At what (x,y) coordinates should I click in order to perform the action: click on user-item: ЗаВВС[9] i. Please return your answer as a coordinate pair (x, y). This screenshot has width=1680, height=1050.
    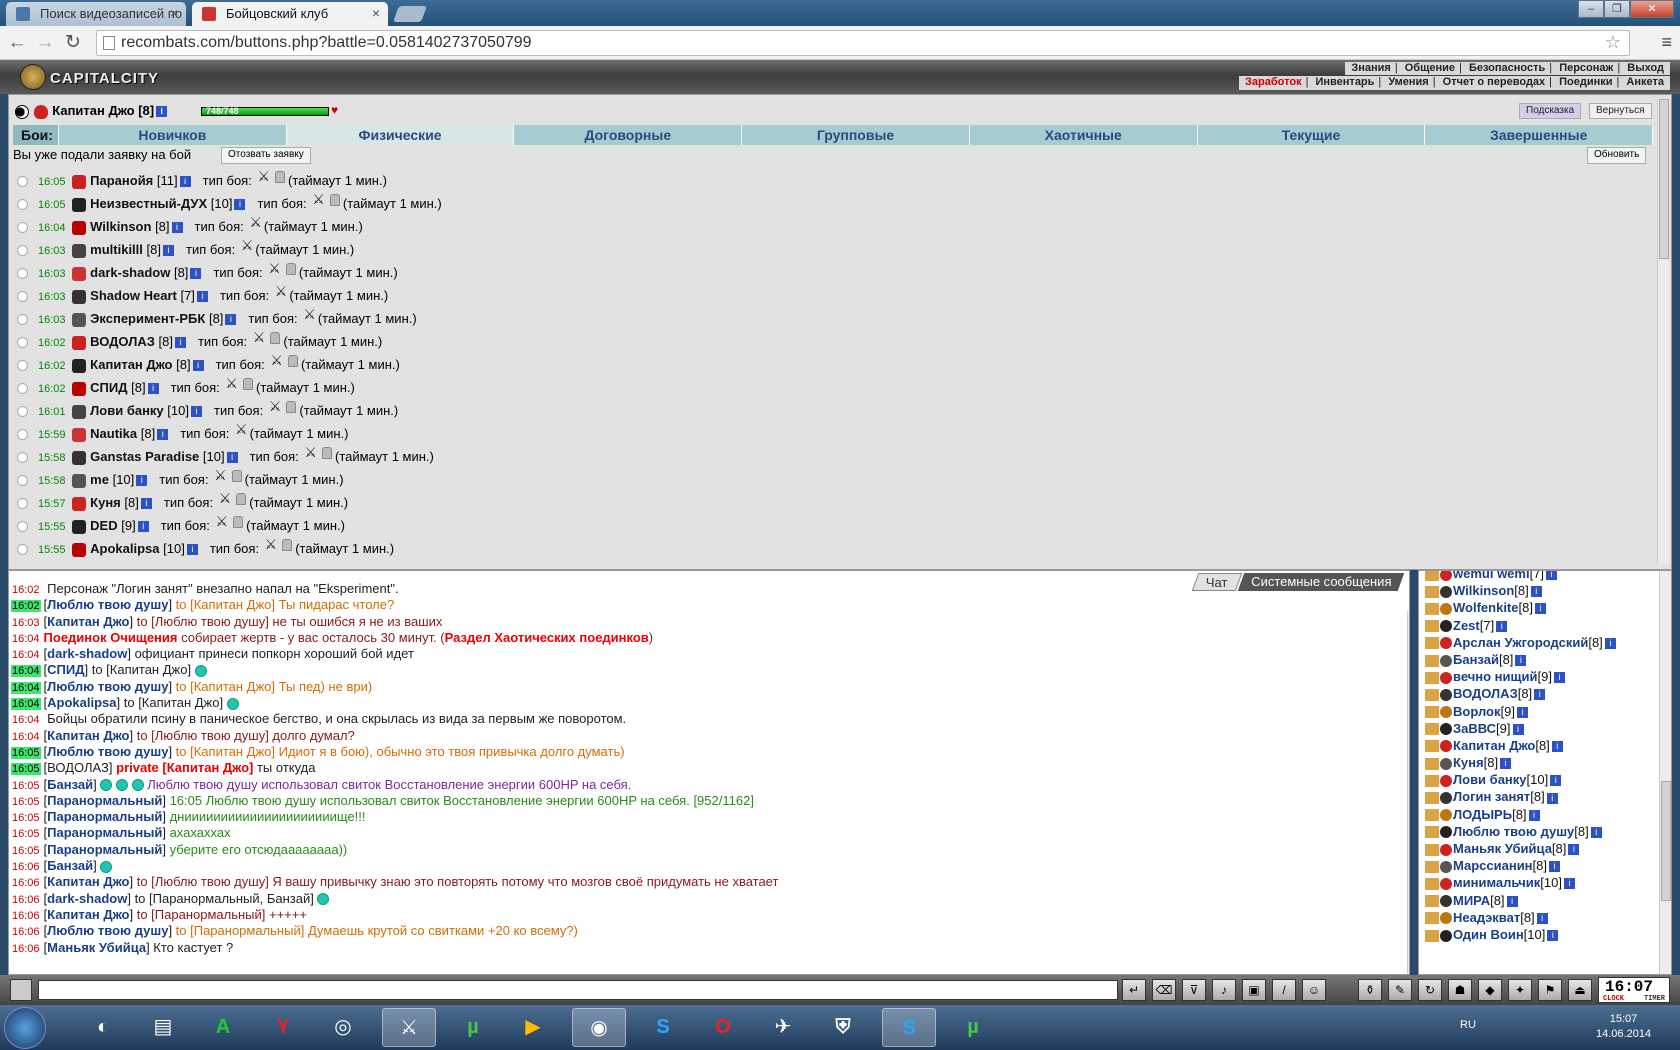
    Looking at the image, I should click on (1520, 728).